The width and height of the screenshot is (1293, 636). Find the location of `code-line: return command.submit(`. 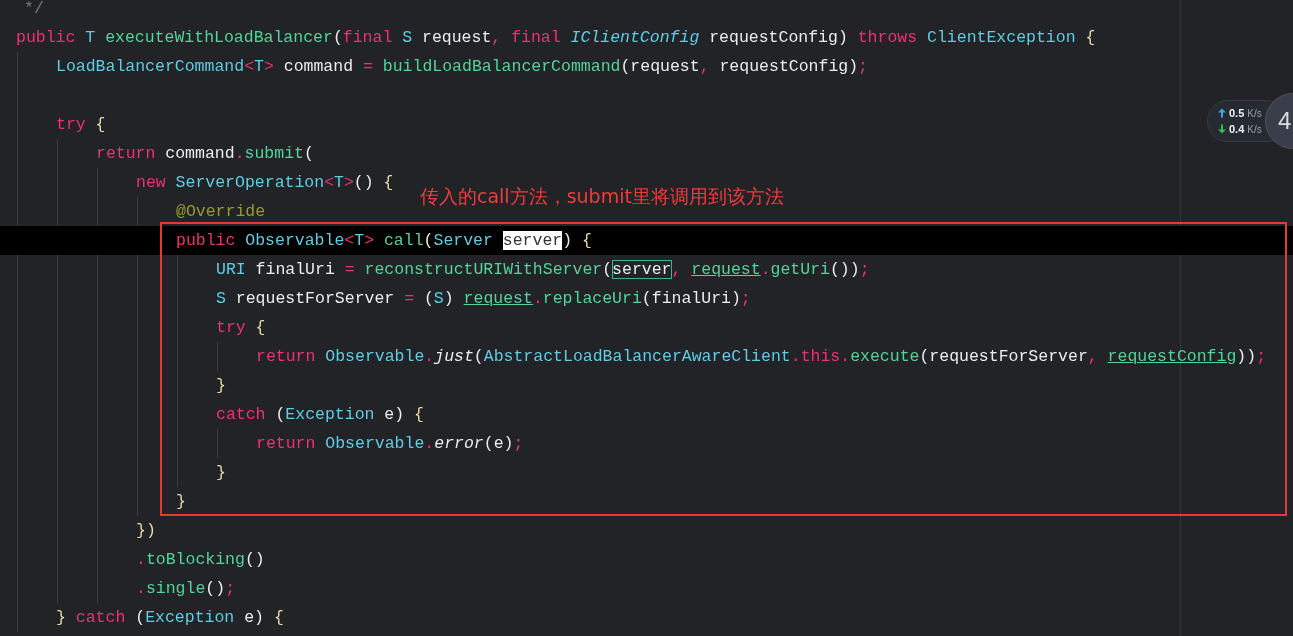

code-line: return command.submit( is located at coordinates (205, 154).